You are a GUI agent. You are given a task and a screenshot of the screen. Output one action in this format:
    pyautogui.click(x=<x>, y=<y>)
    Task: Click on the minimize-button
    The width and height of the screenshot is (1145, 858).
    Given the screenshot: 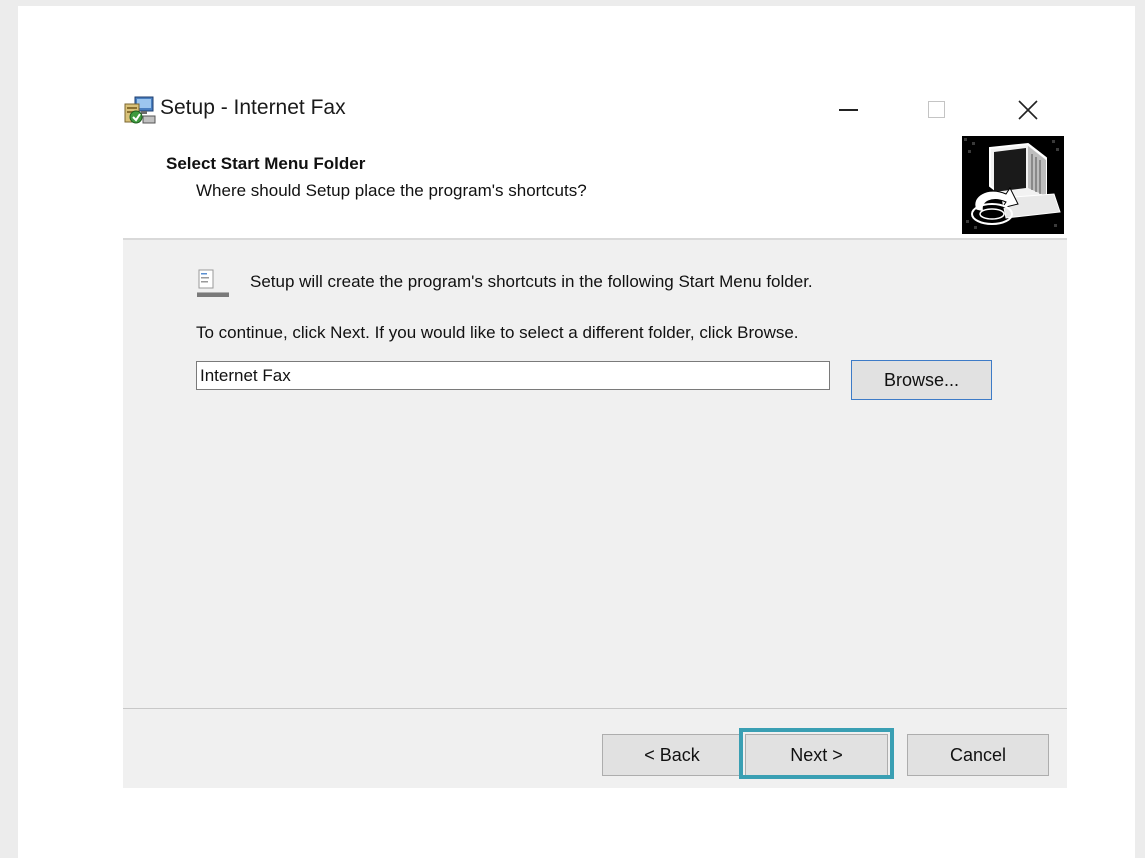 What is the action you would take?
    pyautogui.click(x=848, y=110)
    